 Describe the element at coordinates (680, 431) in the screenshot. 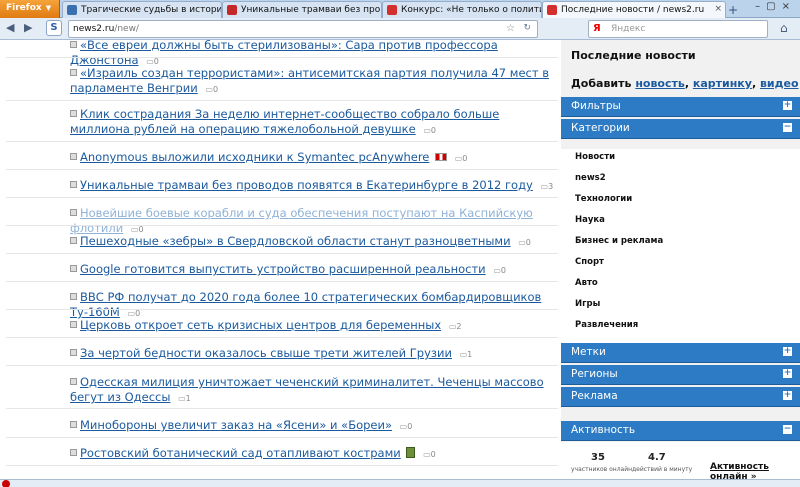

I see `activity-header: Активность −` at that location.